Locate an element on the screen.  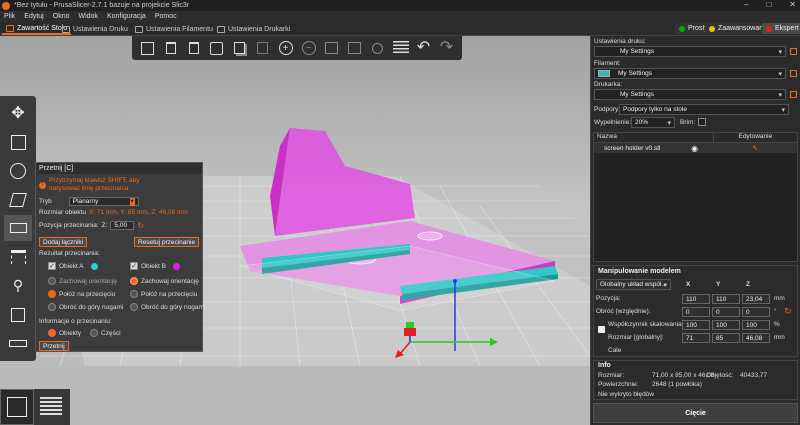
list-item: screen holder v0.stl ◉ ✎ is located at coordinates (695, 148).